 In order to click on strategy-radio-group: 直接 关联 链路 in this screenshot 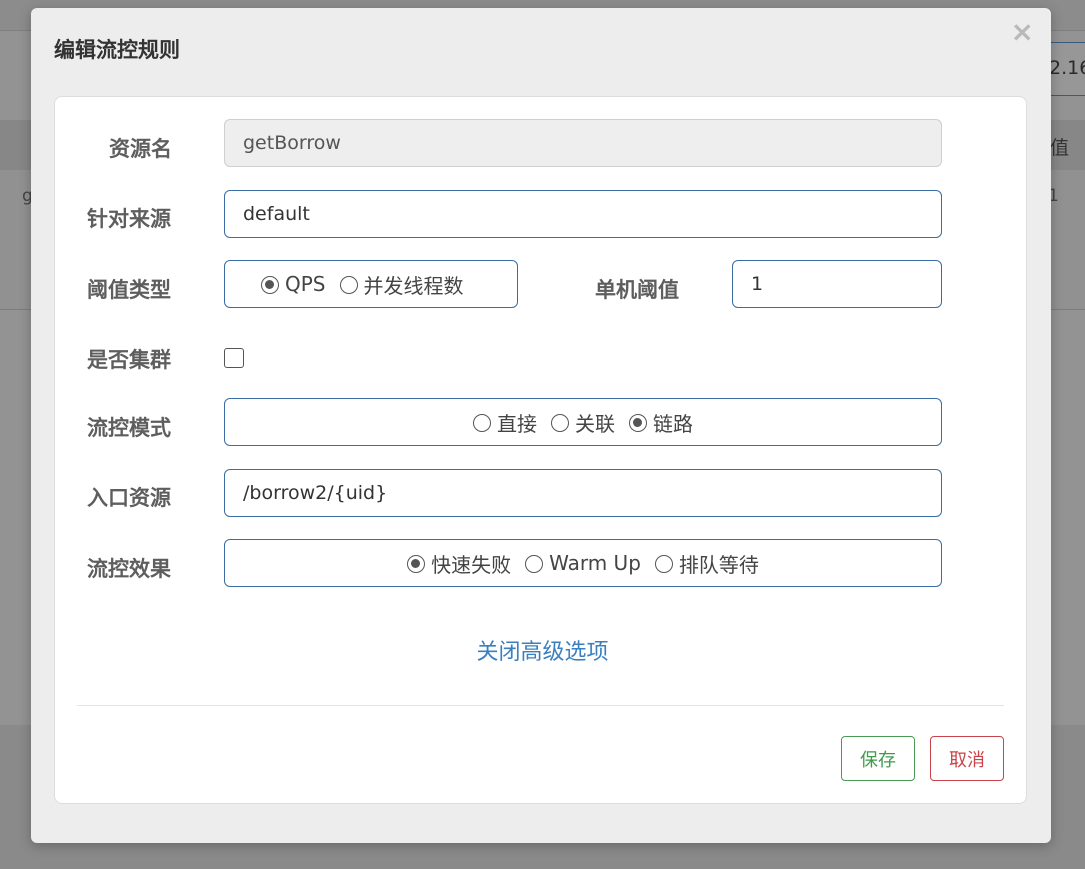, I will do `click(583, 422)`.